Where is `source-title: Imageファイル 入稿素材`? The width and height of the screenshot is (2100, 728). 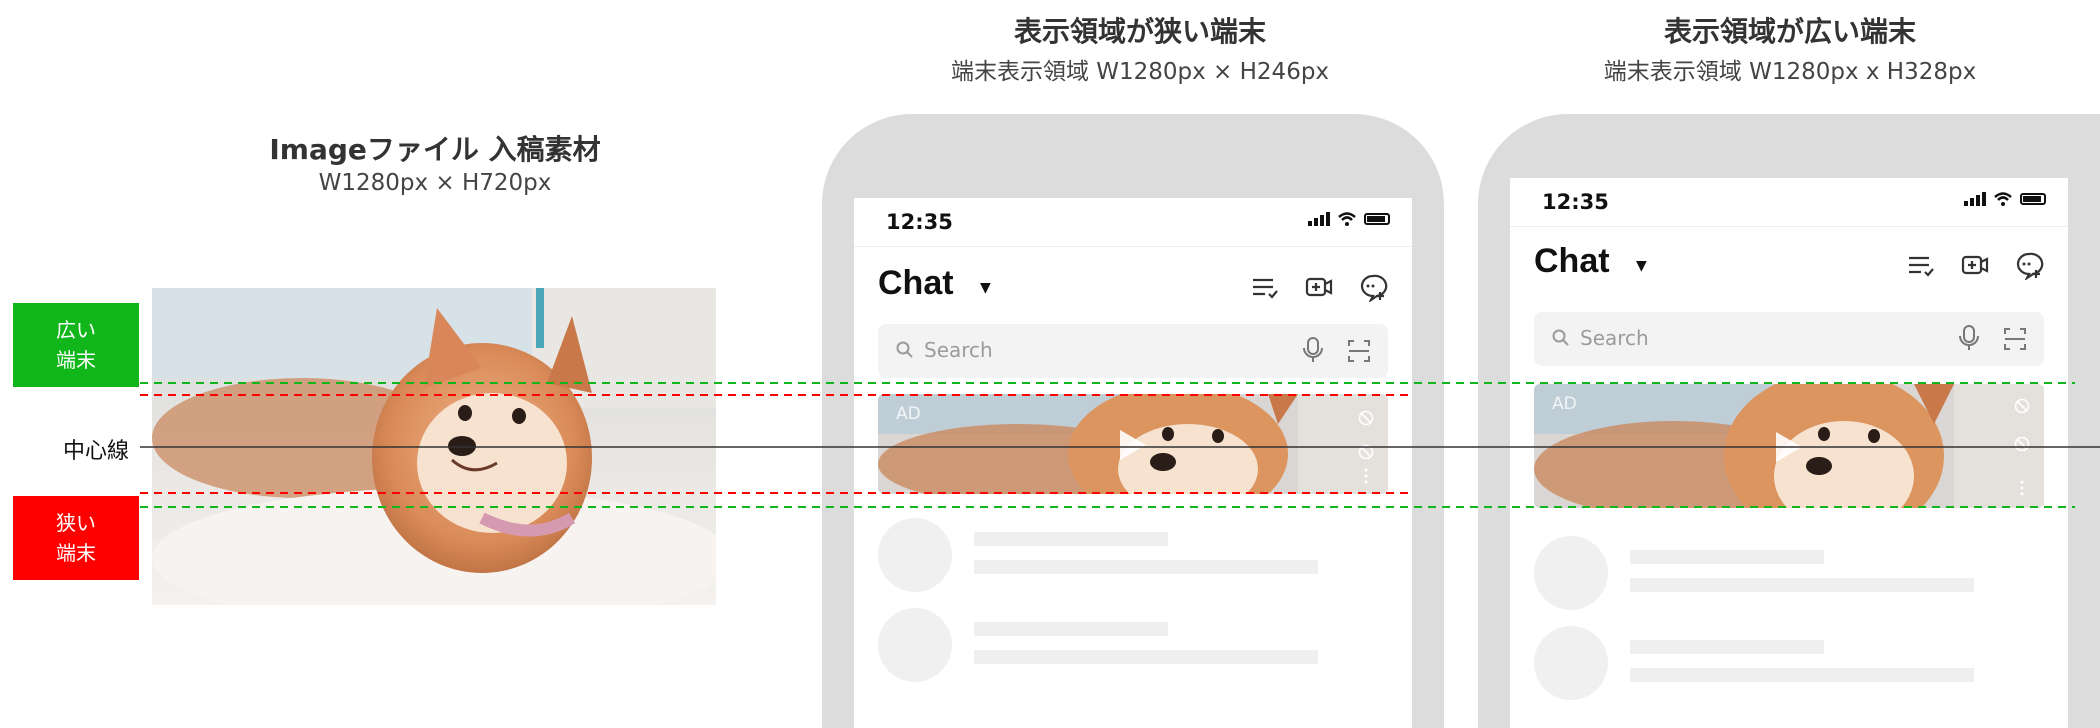 source-title: Imageファイル 入稿素材 is located at coordinates (435, 149).